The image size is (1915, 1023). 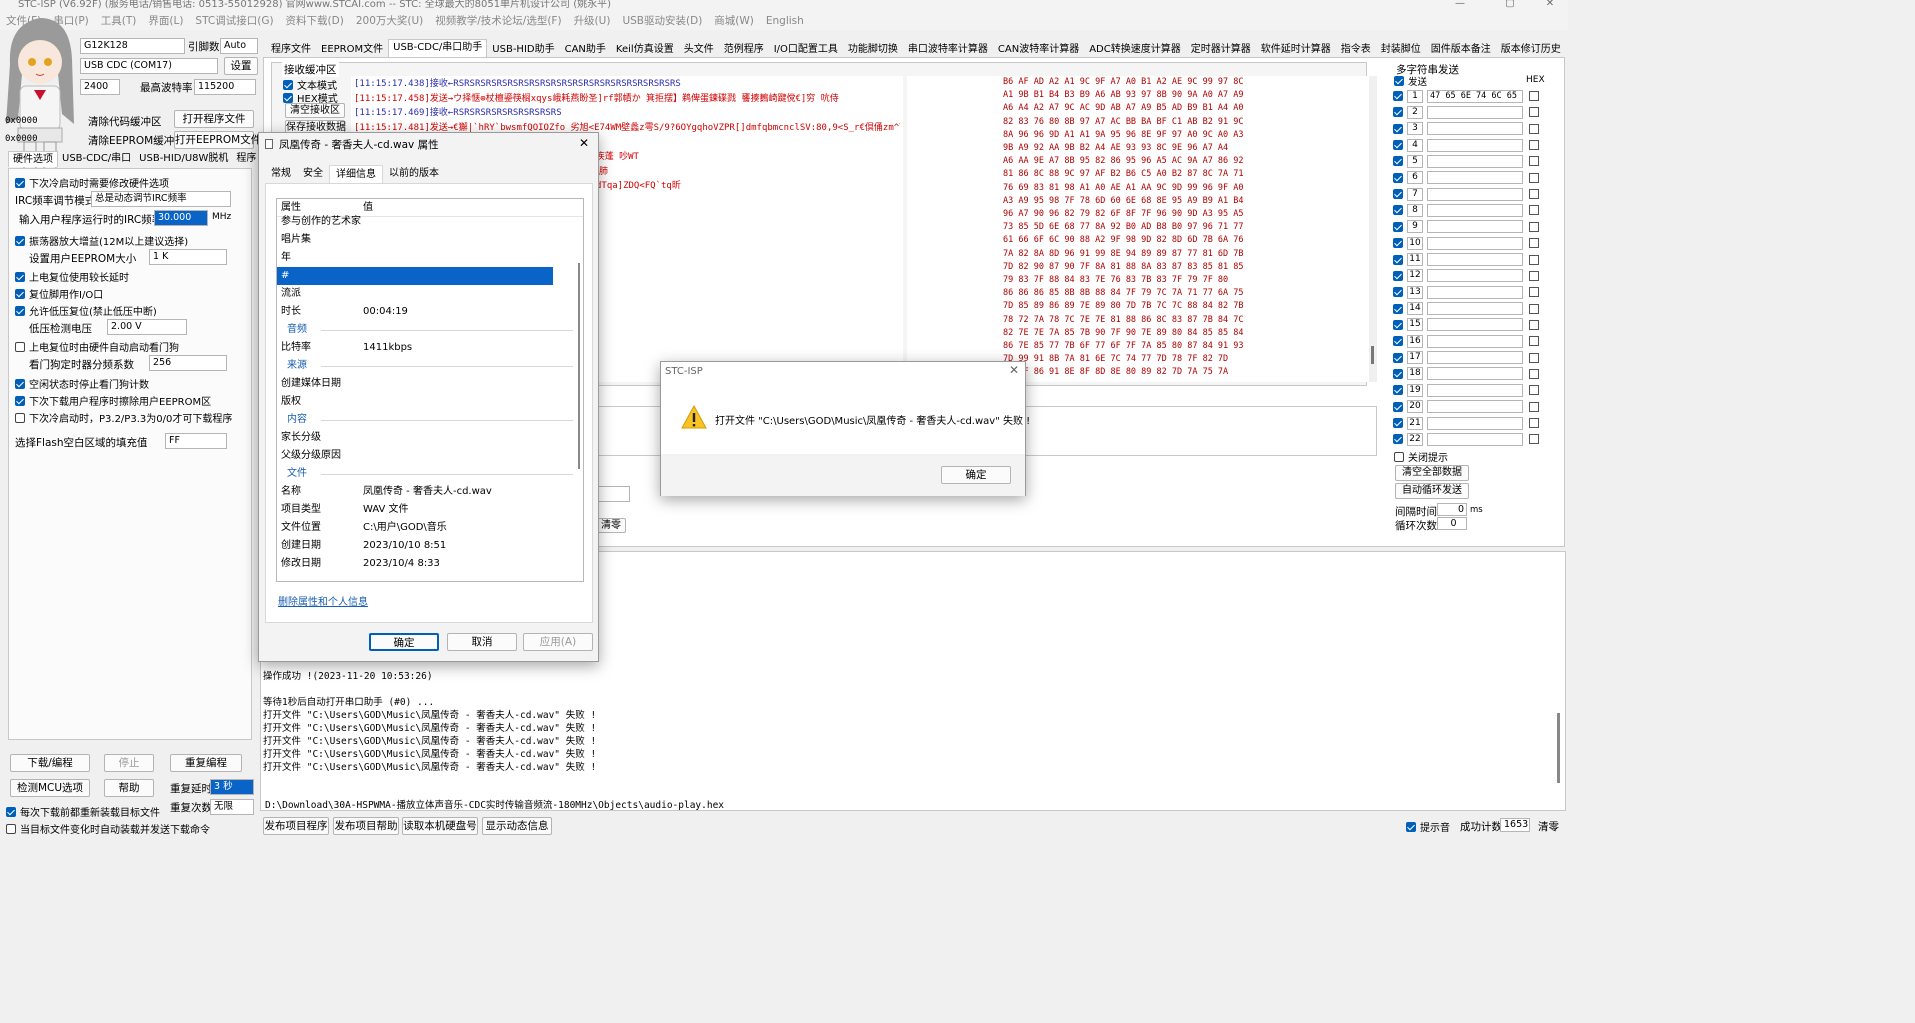 What do you see at coordinates (873, 49) in the screenshot?
I see `main-tab: 功能脚切换` at bounding box center [873, 49].